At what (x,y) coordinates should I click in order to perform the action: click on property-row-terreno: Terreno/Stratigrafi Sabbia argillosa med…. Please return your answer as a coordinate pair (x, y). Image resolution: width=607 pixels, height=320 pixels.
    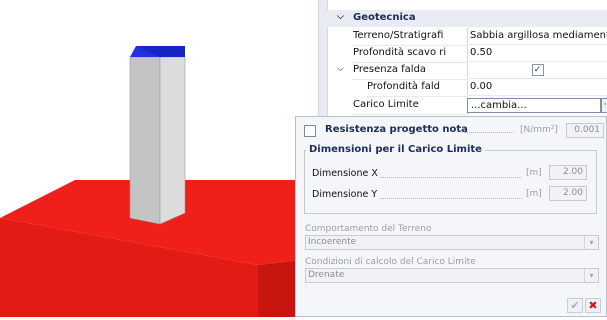
    Looking at the image, I should click on (467, 37).